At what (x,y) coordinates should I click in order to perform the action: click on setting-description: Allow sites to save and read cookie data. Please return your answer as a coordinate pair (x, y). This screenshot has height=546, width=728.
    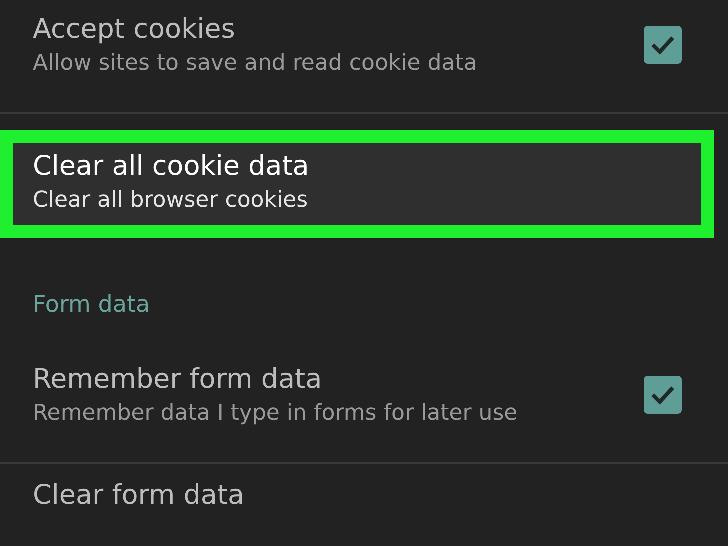
    Looking at the image, I should click on (255, 63).